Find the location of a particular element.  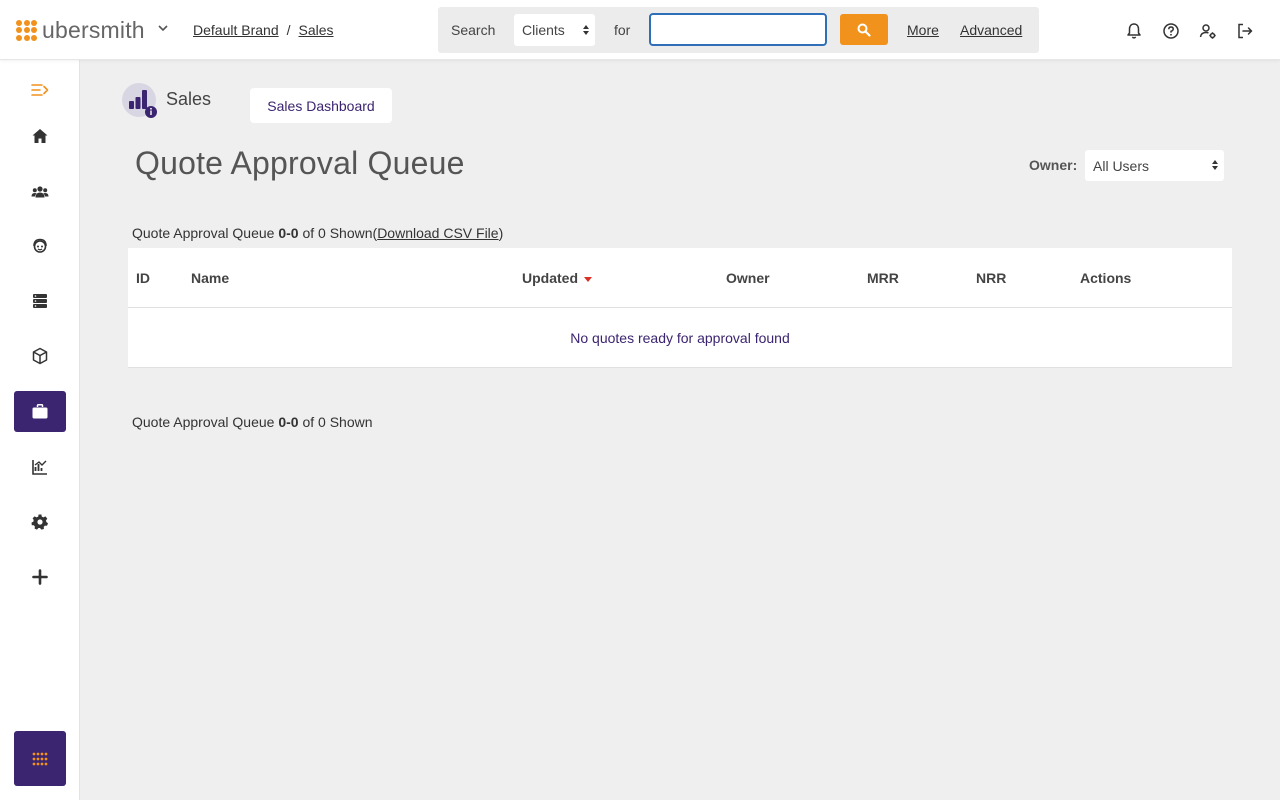

empty-table-message: No quotes ready for approval found is located at coordinates (680, 338).